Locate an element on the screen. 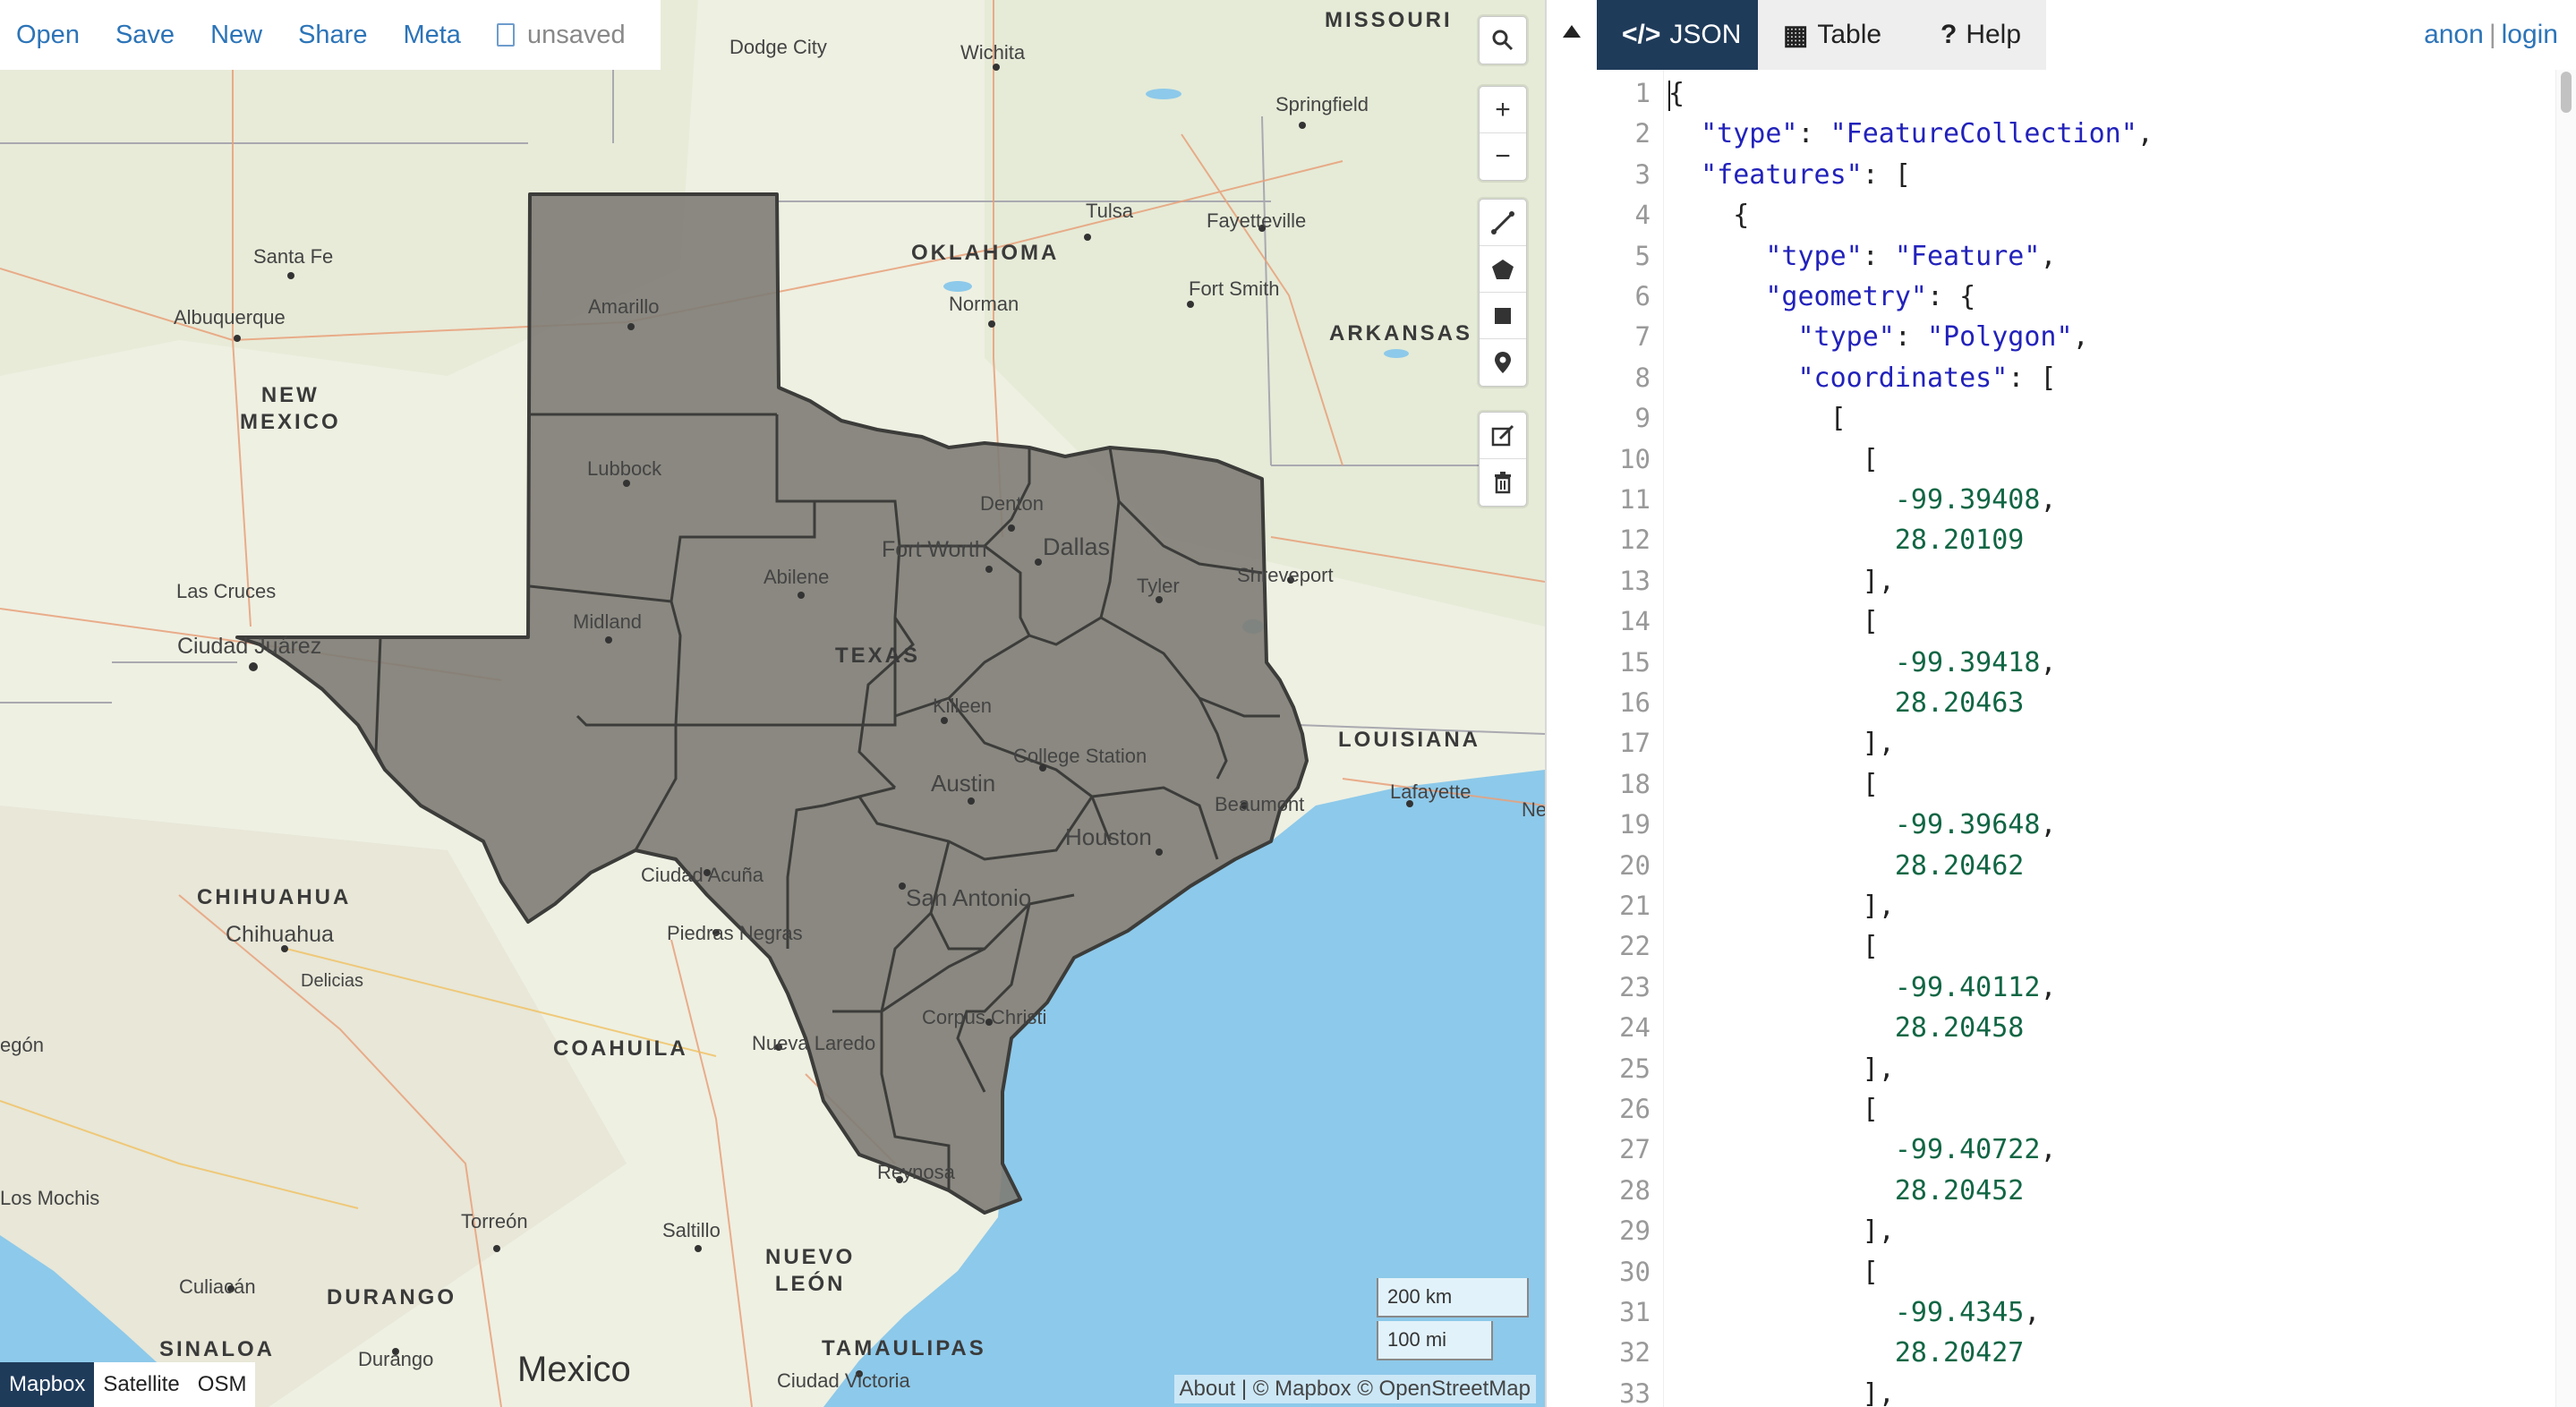 Image resolution: width=2576 pixels, height=1407 pixels. code-line: -99.40722, is located at coordinates (1862, 1150).